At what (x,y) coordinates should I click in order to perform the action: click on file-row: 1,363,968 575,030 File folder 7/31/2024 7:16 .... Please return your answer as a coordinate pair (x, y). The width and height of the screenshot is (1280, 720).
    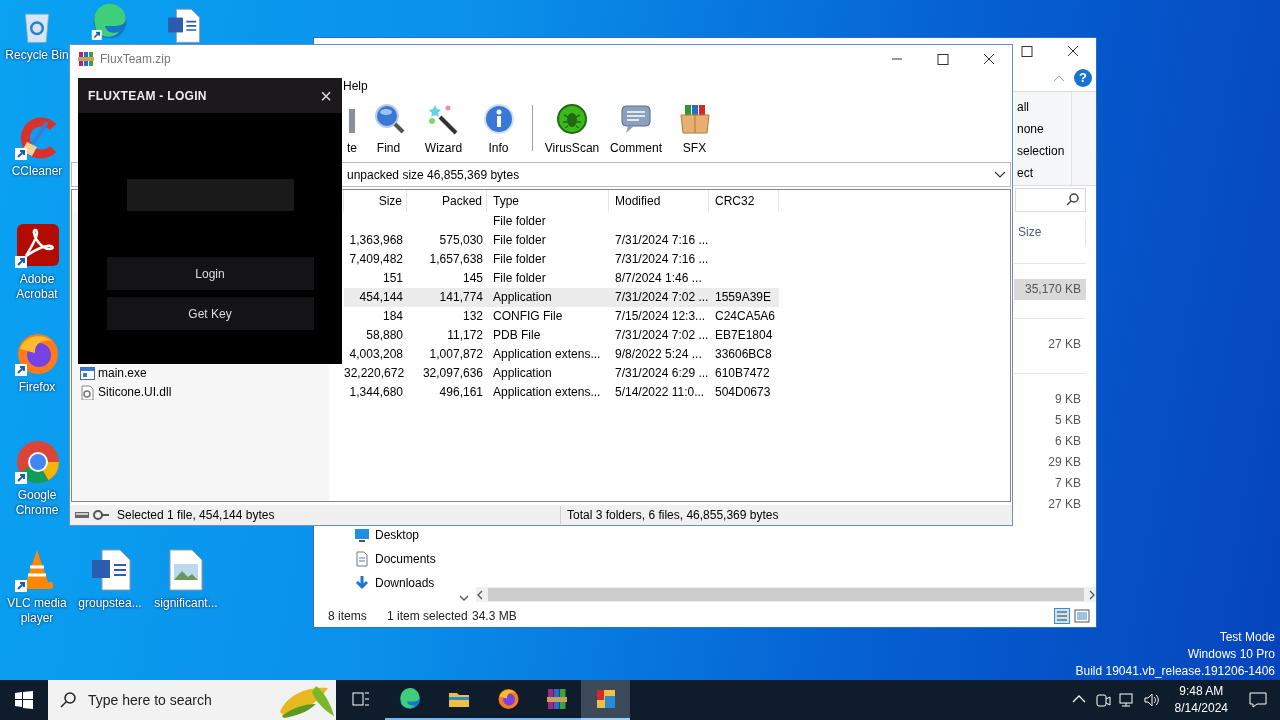
    Looking at the image, I should click on (561, 240).